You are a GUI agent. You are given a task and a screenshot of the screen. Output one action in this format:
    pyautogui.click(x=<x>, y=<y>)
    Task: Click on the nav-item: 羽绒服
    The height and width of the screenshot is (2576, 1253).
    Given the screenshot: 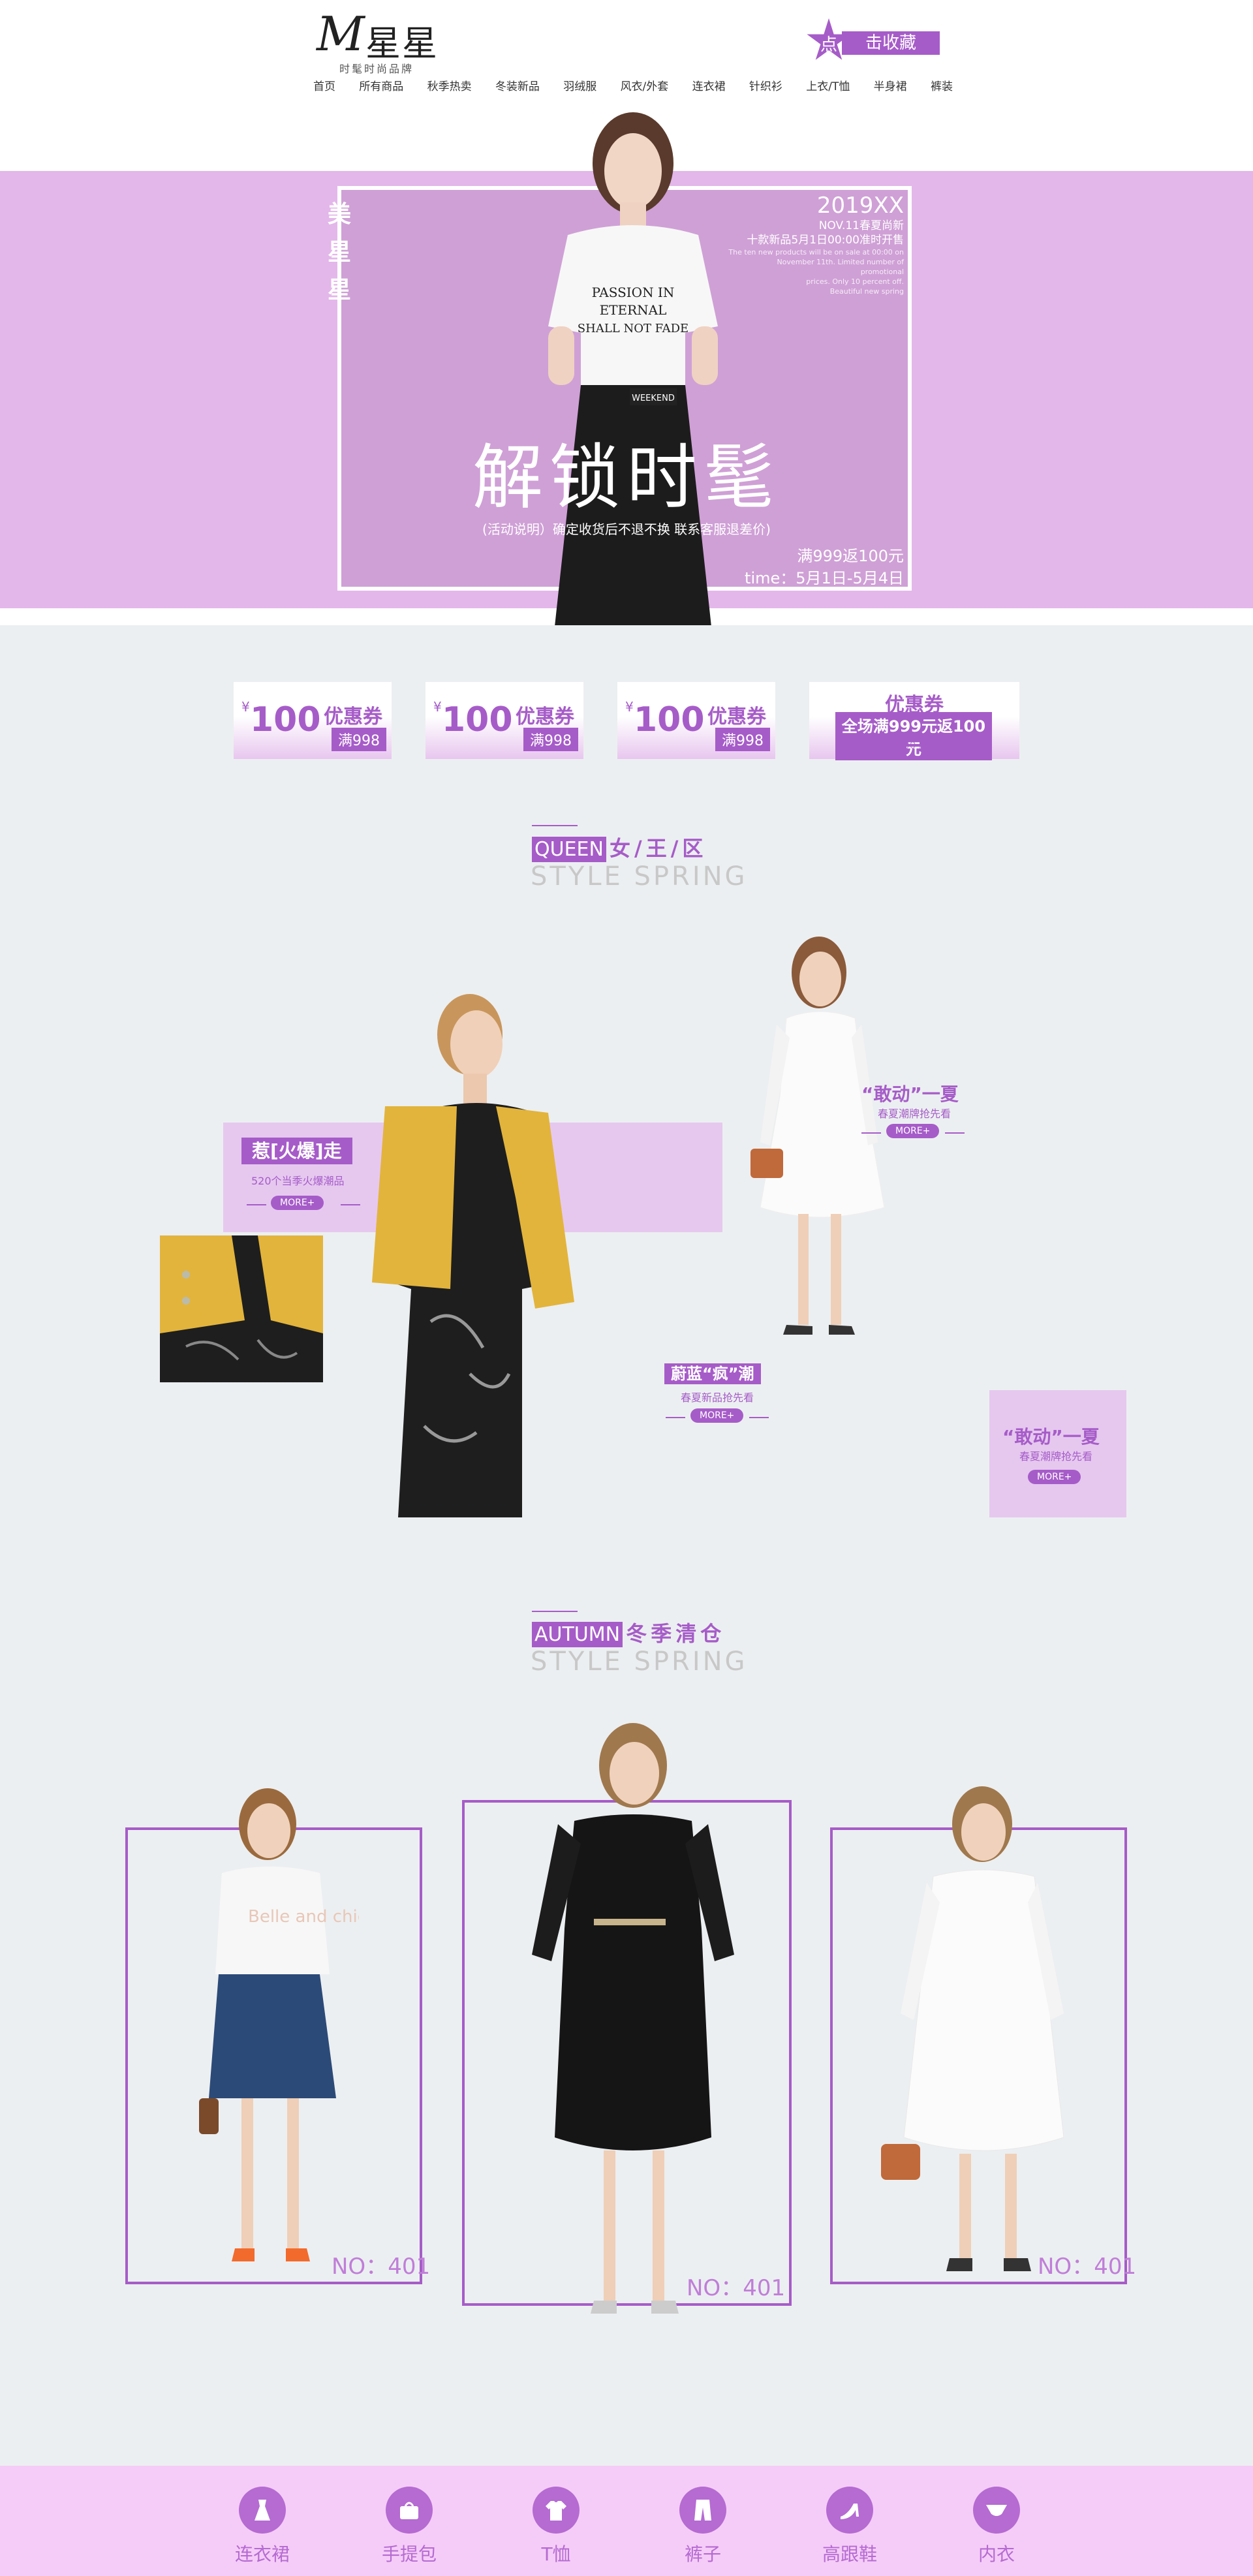 What is the action you would take?
    pyautogui.click(x=579, y=85)
    